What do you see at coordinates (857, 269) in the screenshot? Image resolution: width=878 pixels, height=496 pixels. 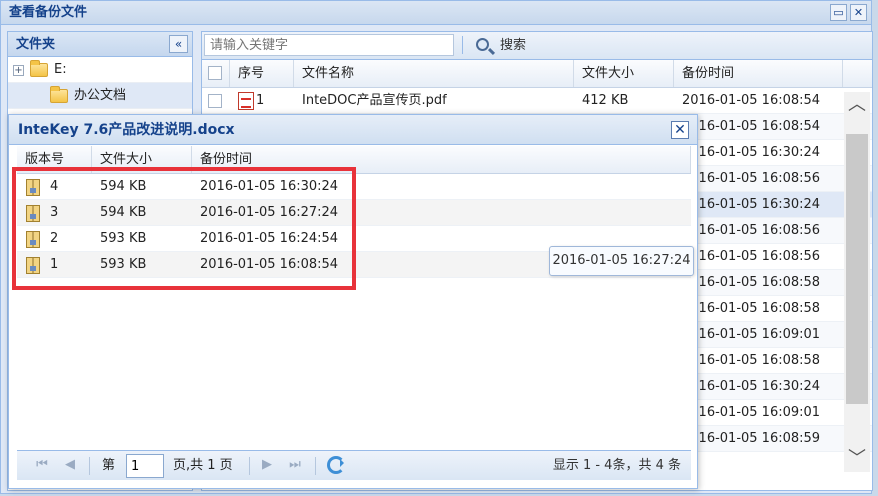 I see `scrollbar-thumb` at bounding box center [857, 269].